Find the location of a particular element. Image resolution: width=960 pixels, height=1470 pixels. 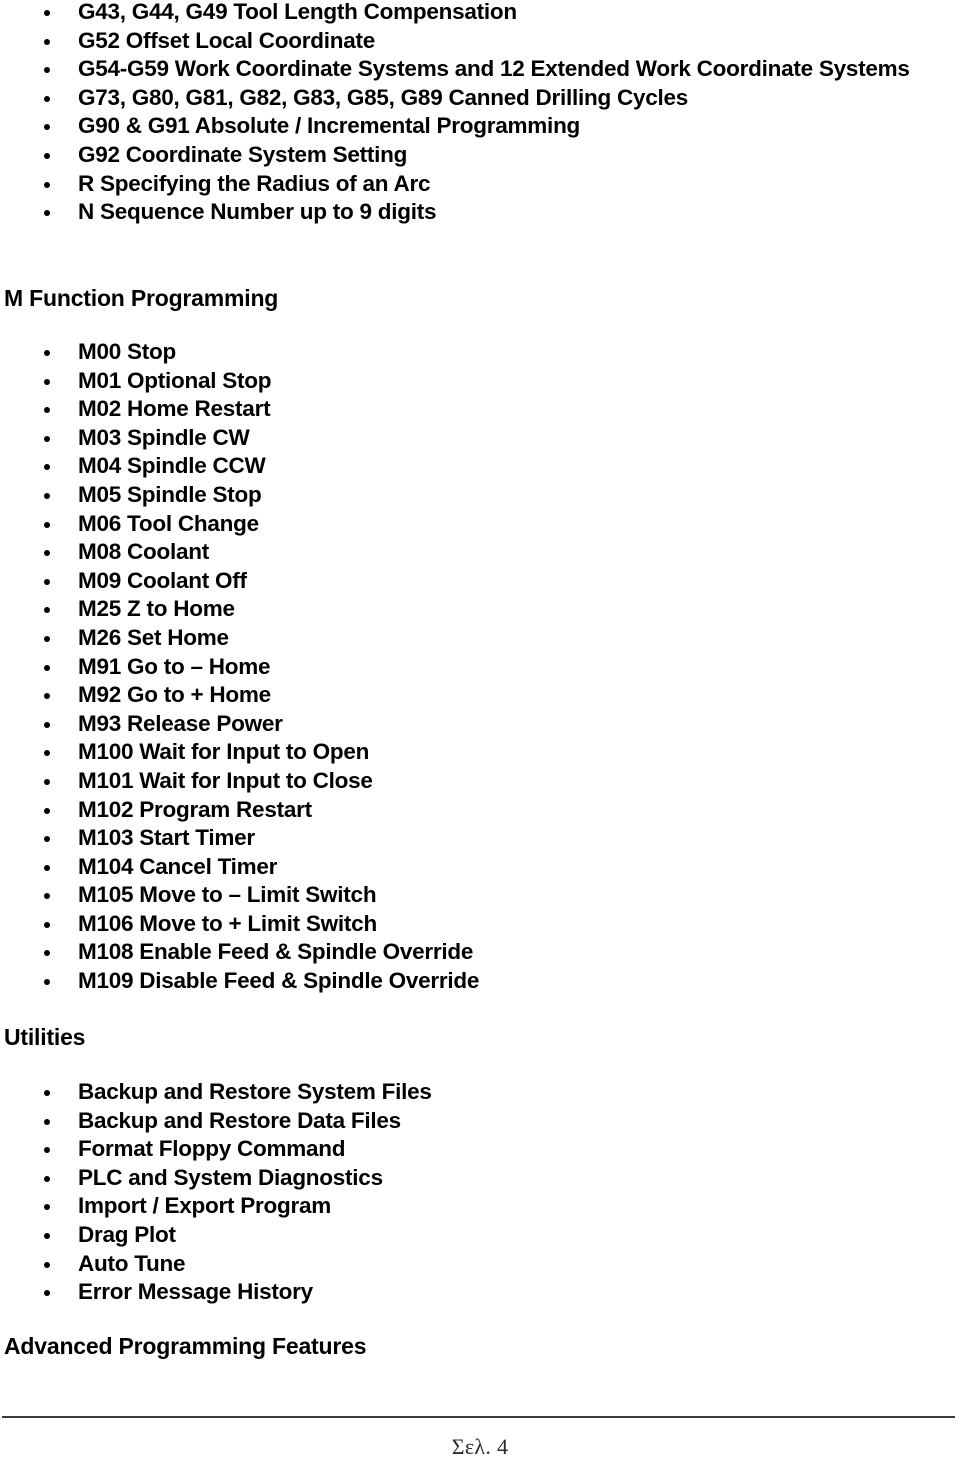

list-item: G43, G44, G49 Tool Length Compensation is located at coordinates (465, 13).